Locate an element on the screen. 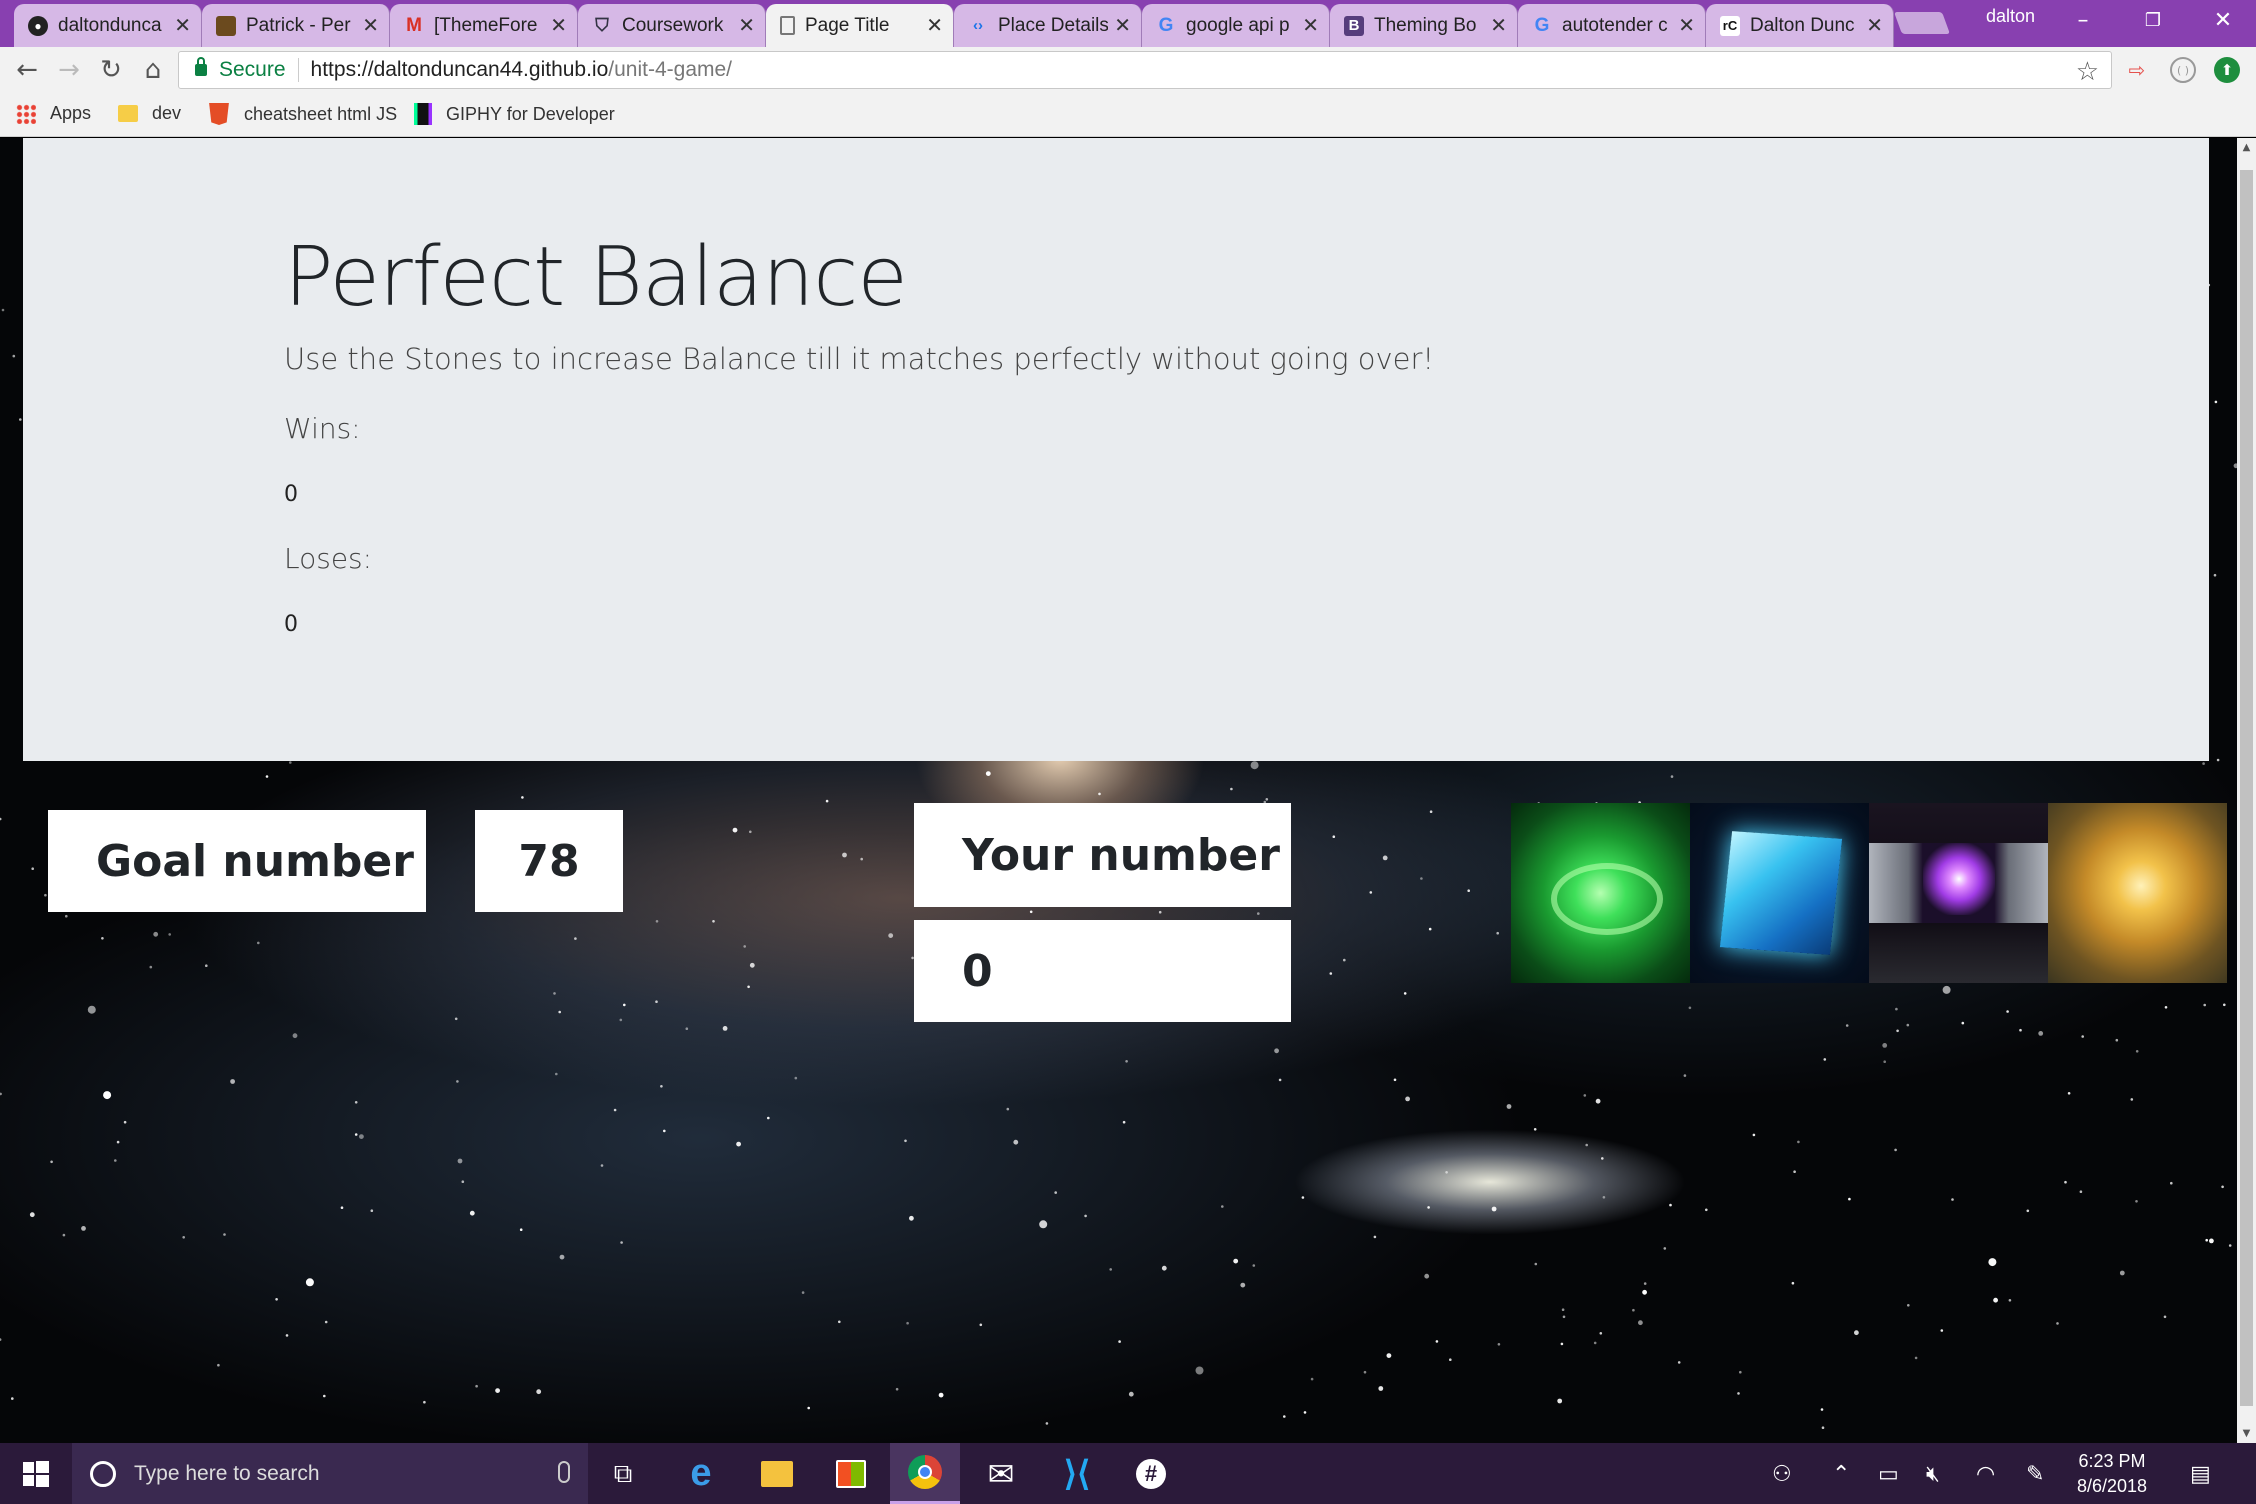 The width and height of the screenshot is (2256, 1504). bookmark-apps: Apps is located at coordinates (53, 113).